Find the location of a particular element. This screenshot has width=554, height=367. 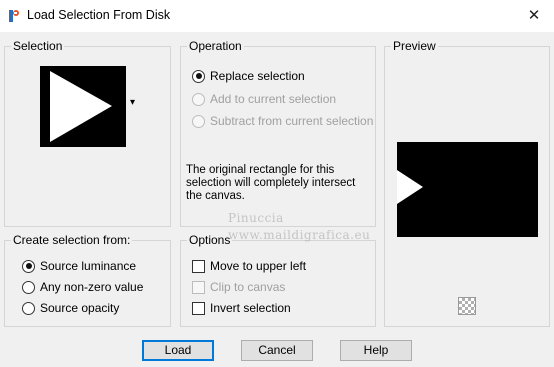

radio-subtract-from-current-selection: Subtract from current selection is located at coordinates (282, 121).